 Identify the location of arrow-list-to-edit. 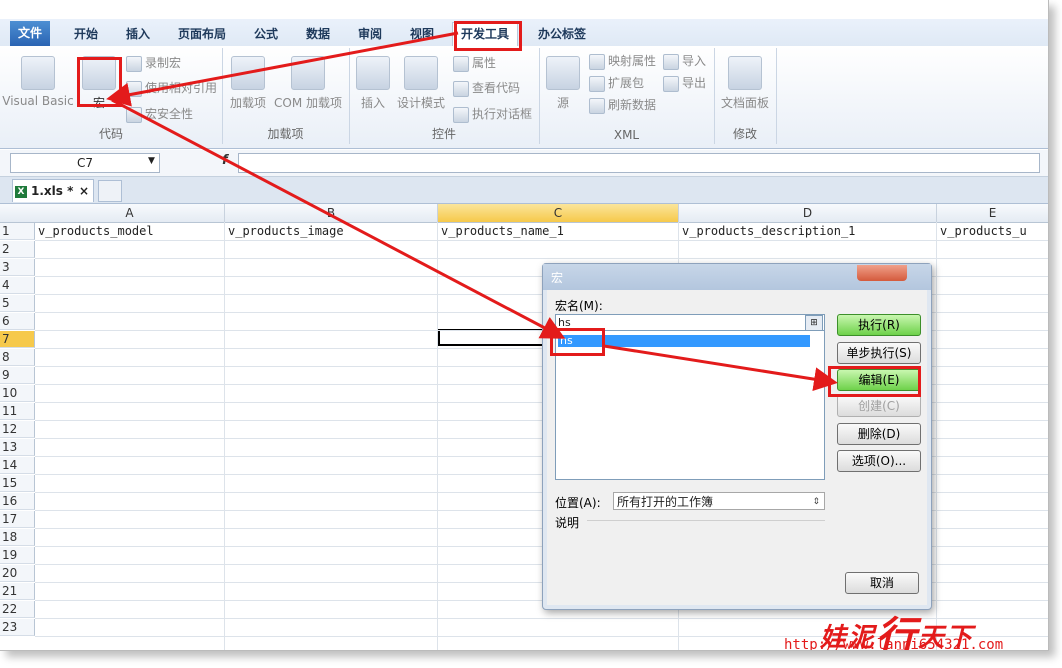
(720, 368).